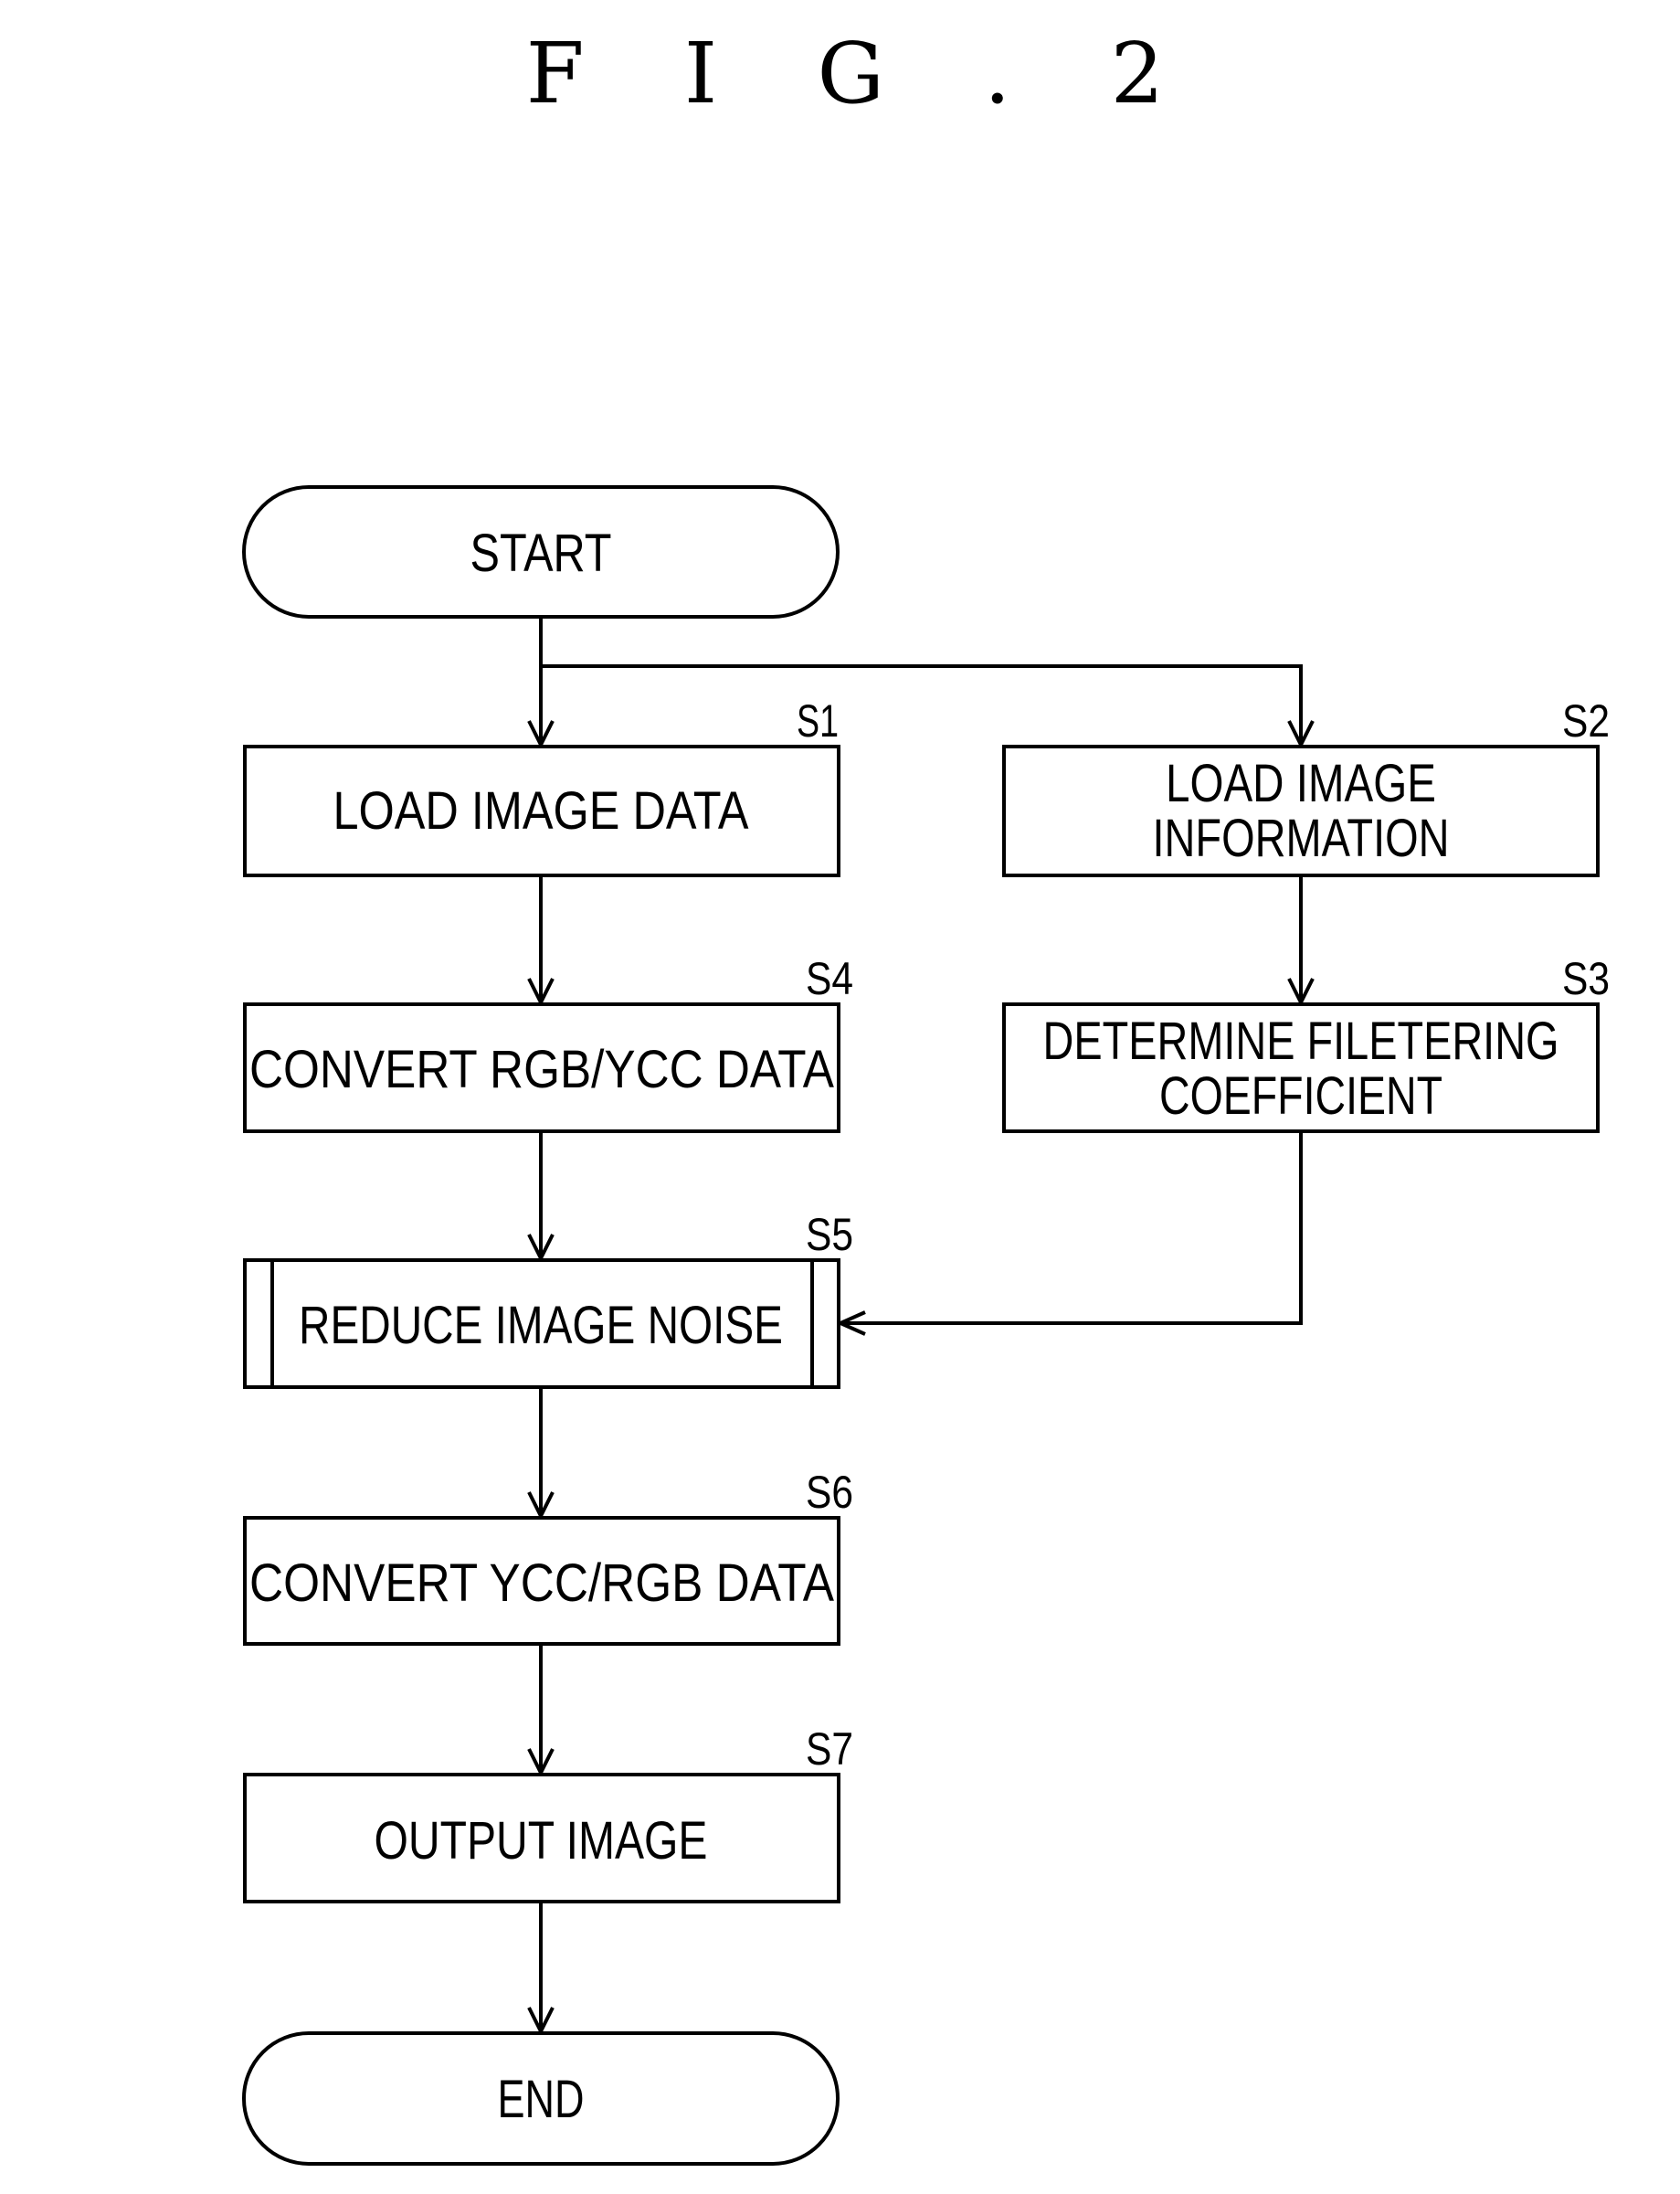 Image resolution: width=1680 pixels, height=2194 pixels. What do you see at coordinates (1301, 783) in the screenshot?
I see `step-s2-text-line1: LOAD IMAGE` at bounding box center [1301, 783].